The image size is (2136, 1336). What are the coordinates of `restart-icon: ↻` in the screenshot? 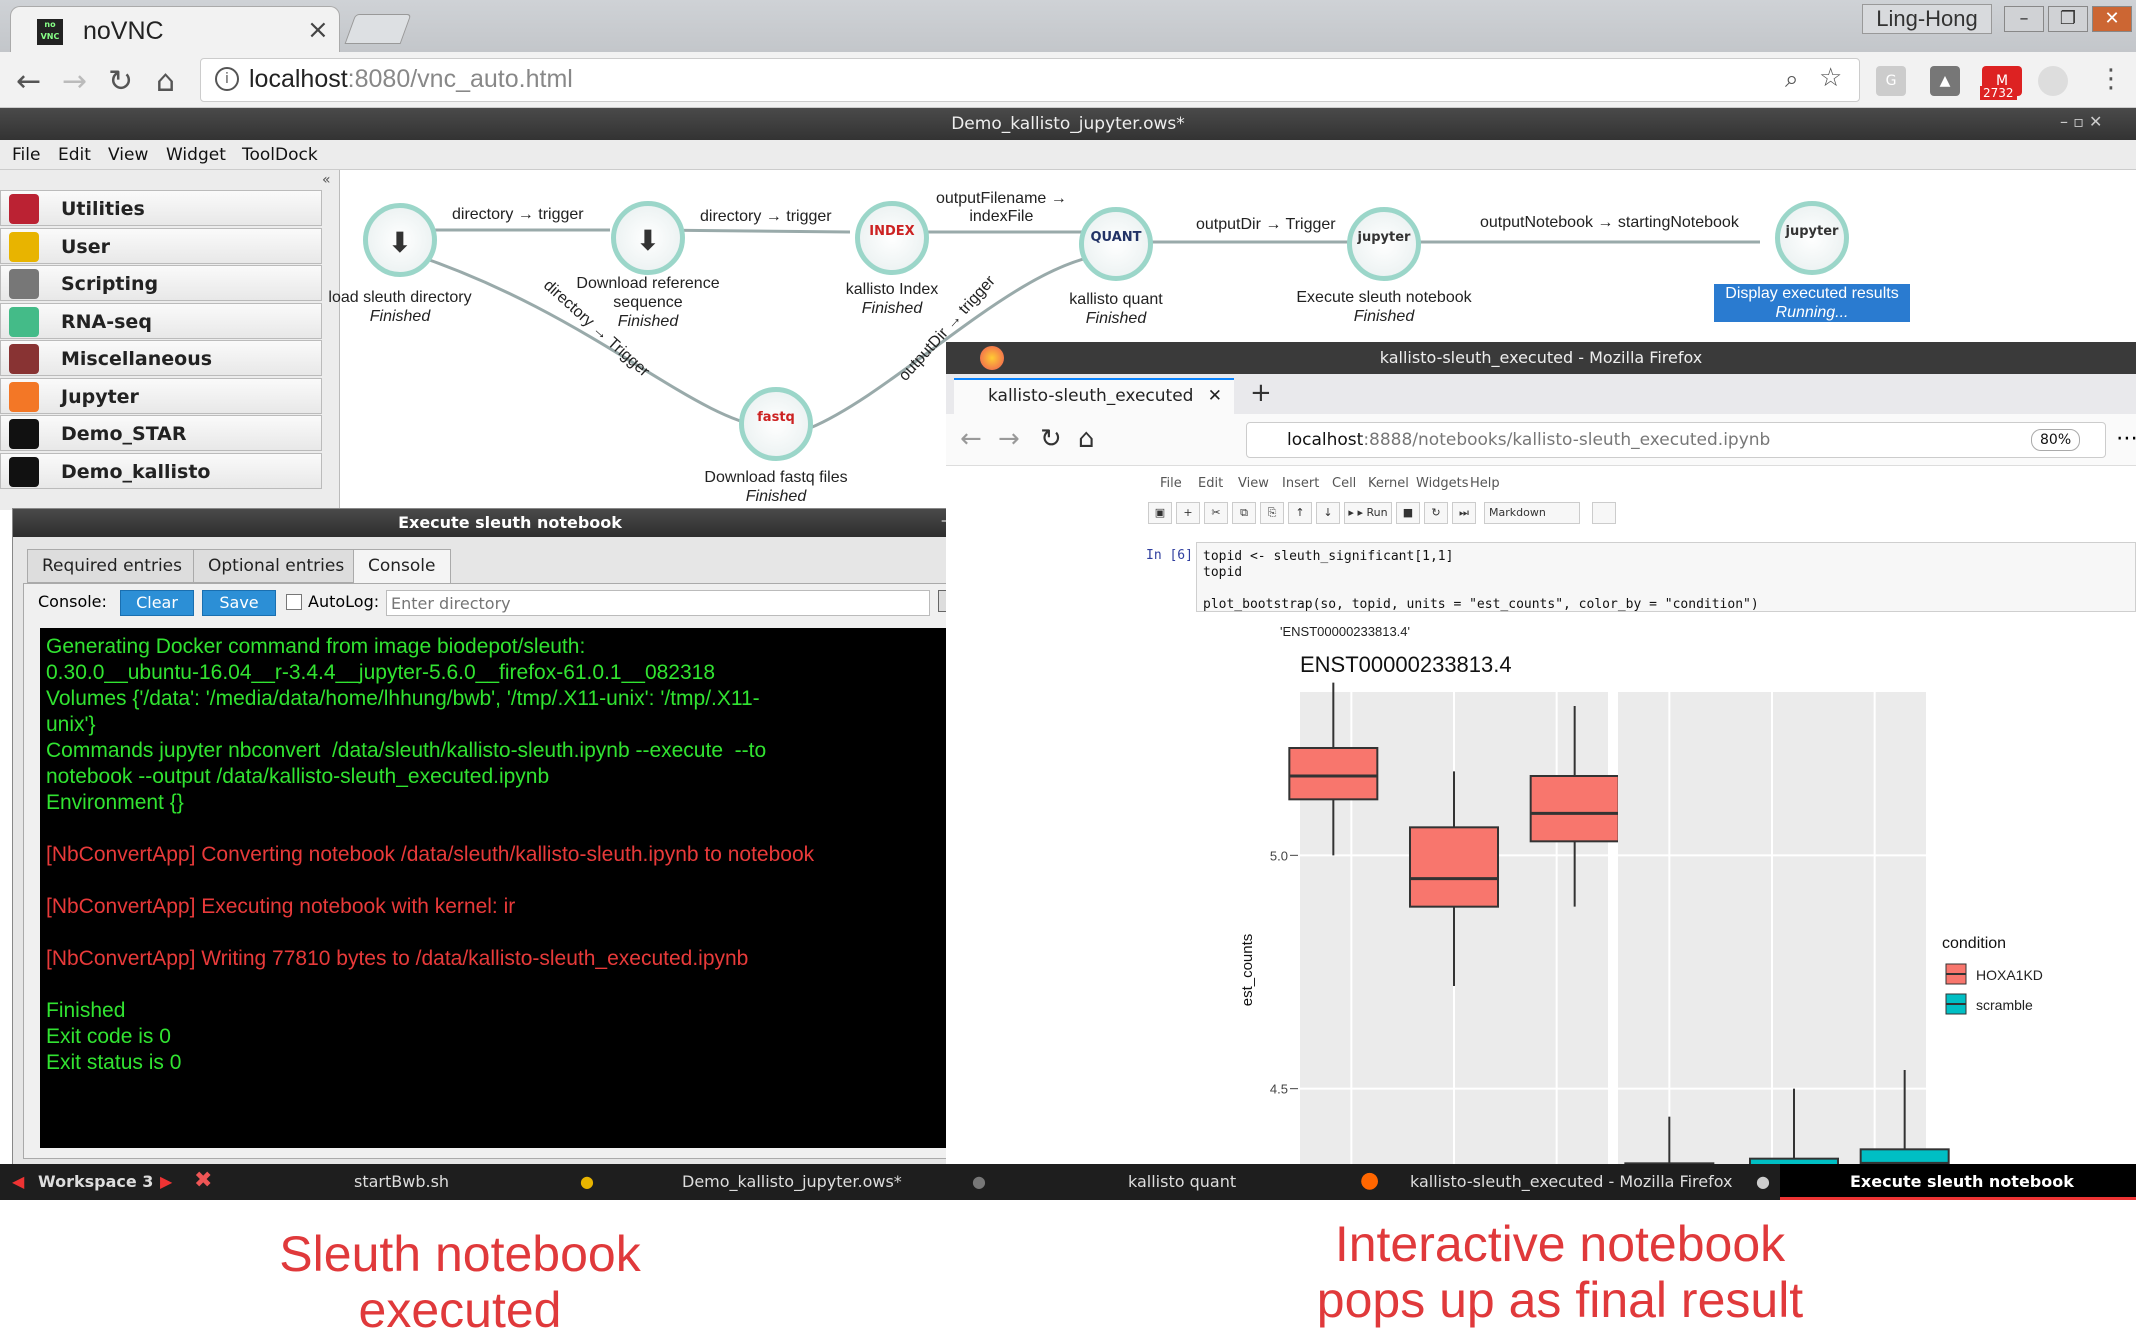 It's located at (1436, 513).